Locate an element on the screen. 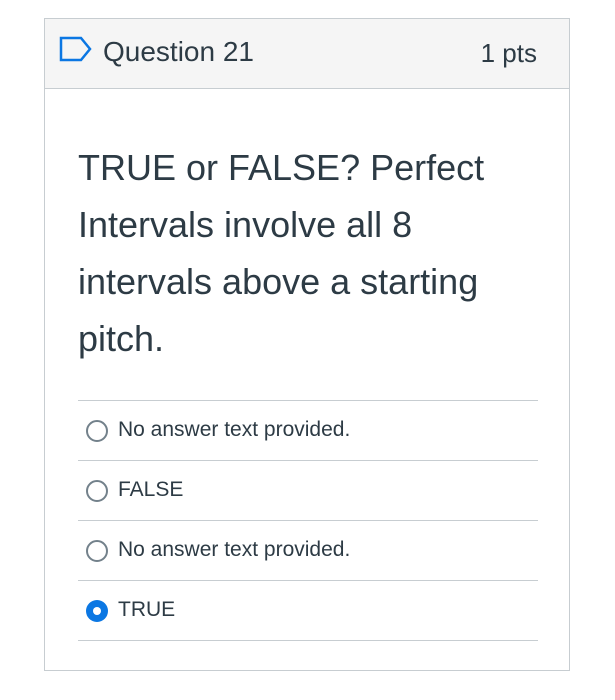 The height and width of the screenshot is (700, 615). answer-label: TRUE is located at coordinates (147, 609).